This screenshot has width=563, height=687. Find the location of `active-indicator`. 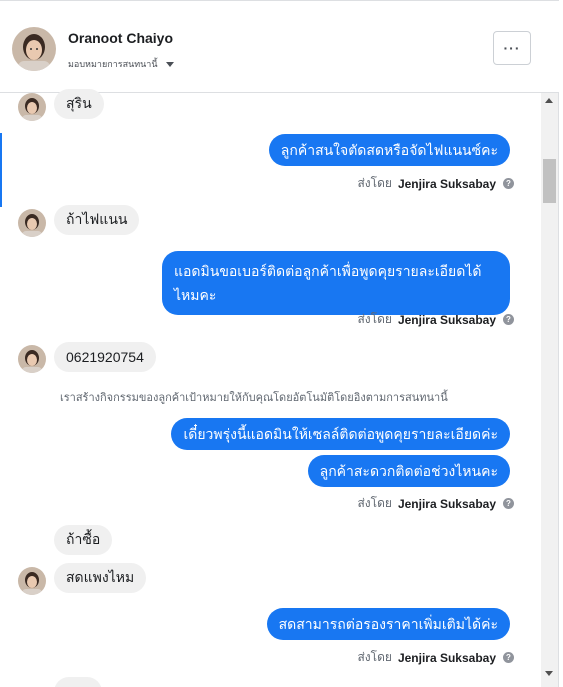

active-indicator is located at coordinates (1, 170).